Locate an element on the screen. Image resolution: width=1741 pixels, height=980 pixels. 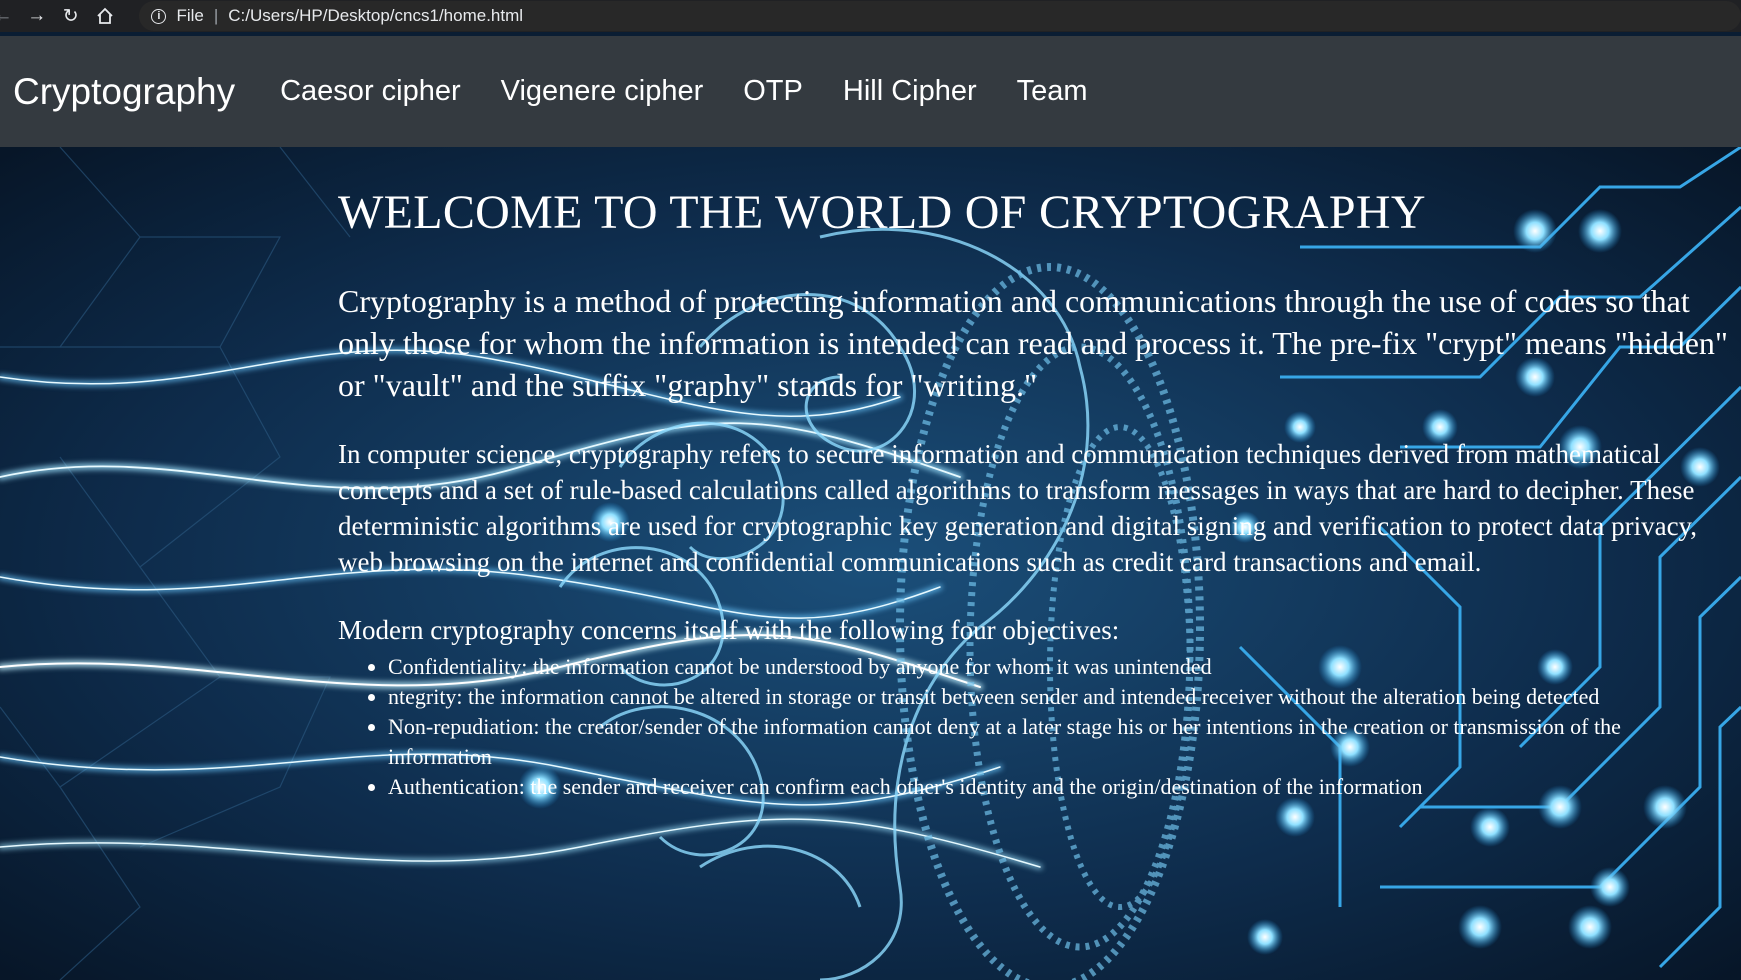
nav-link-caesar: Caesor cipher is located at coordinates (370, 91).